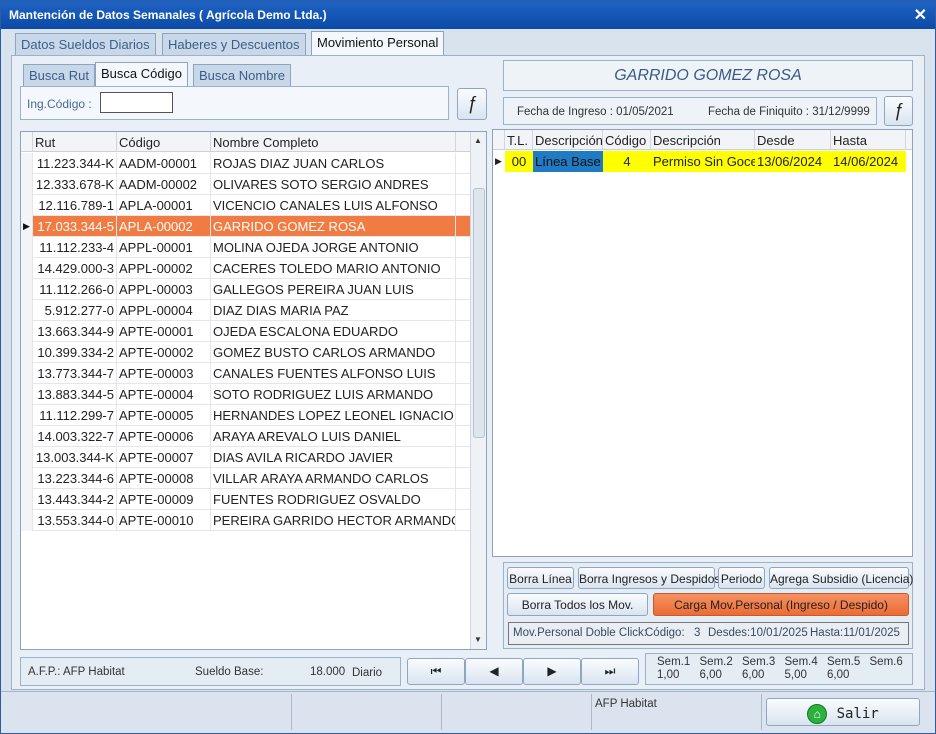 Image resolution: width=936 pixels, height=734 pixels. I want to click on cell-nombre: CANALES FUENTES ALFONSO LUIS, so click(333, 373).